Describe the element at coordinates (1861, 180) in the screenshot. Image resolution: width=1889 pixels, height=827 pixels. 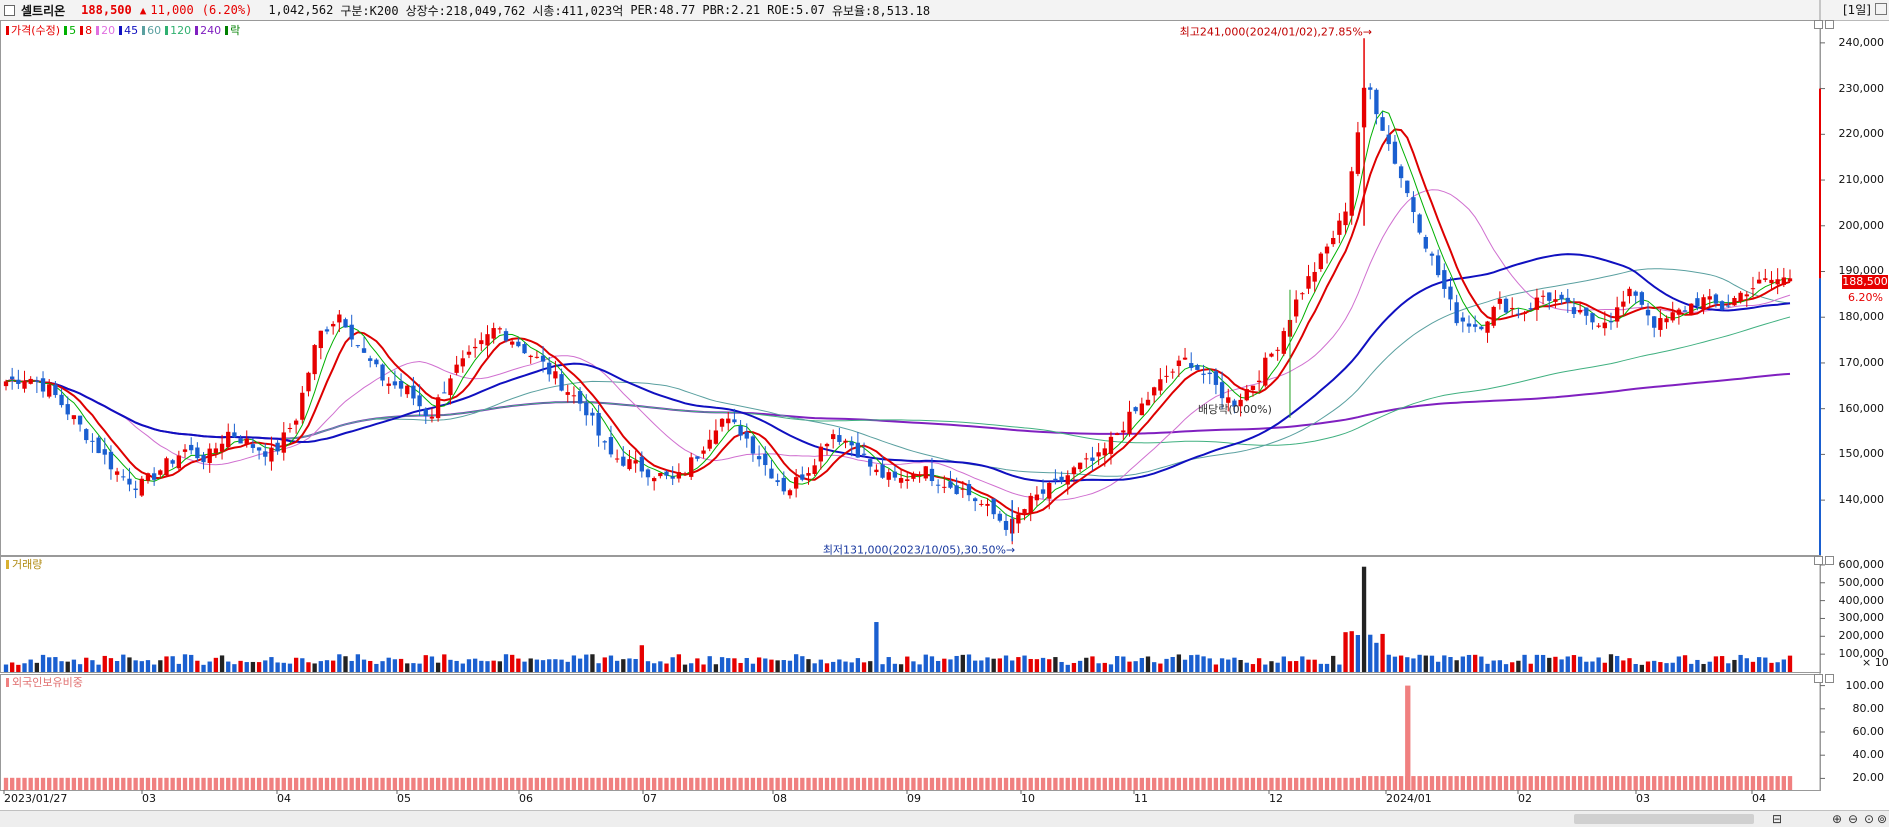
I see `price-axis-label: 210,000` at that location.